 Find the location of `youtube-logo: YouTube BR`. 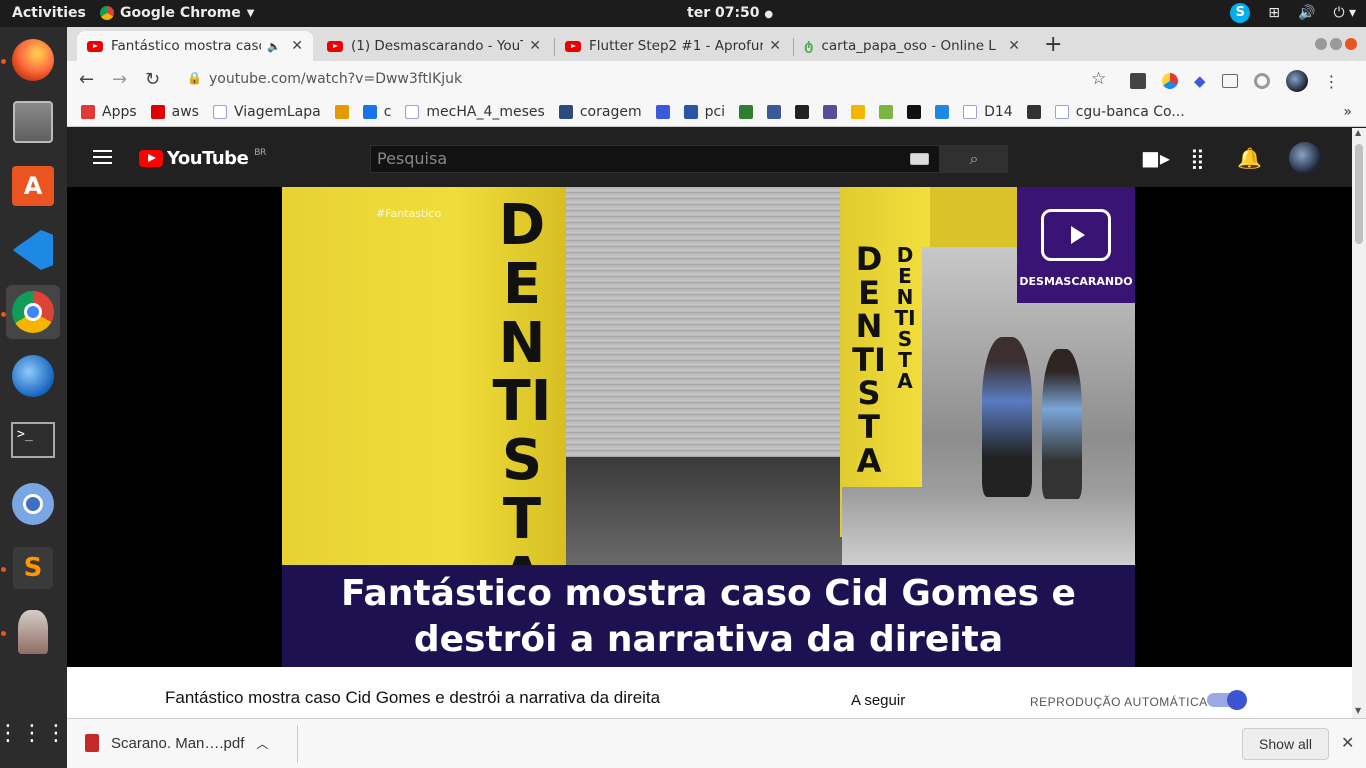

youtube-logo: YouTube BR is located at coordinates (202, 158).